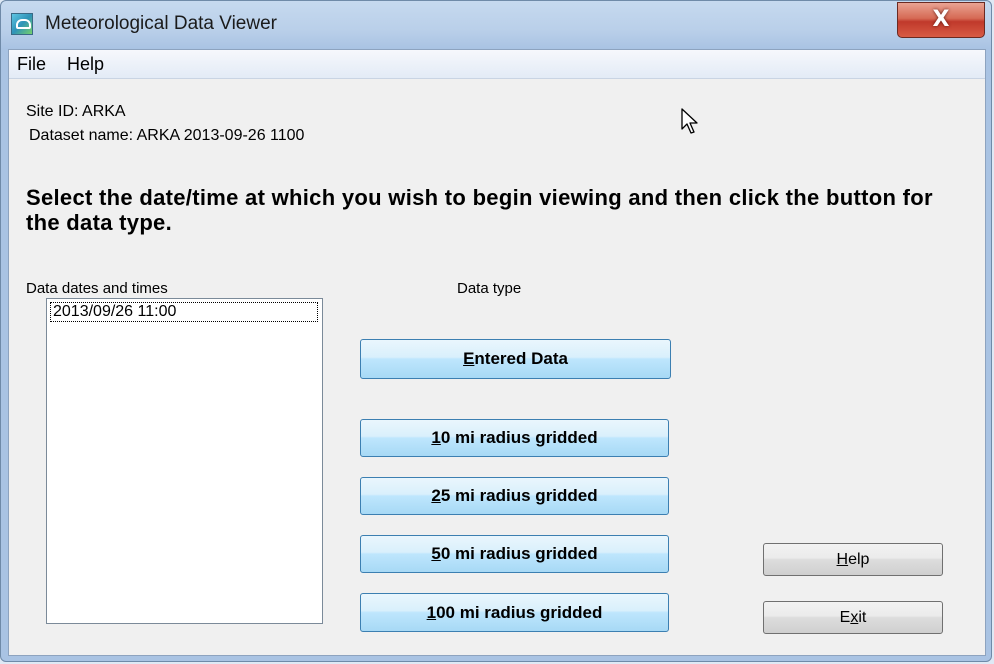 The width and height of the screenshot is (994, 664). What do you see at coordinates (184, 312) in the screenshot?
I see `list-item: 2013/09/26 11:00` at bounding box center [184, 312].